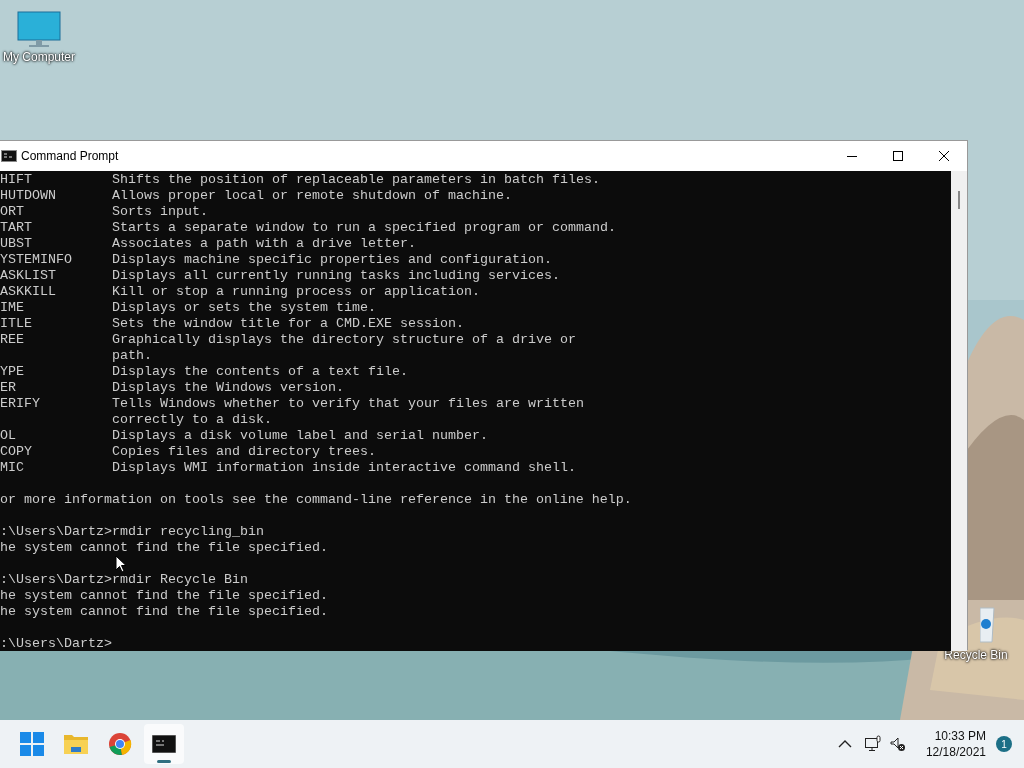 Image resolution: width=1024 pixels, height=768 pixels. What do you see at coordinates (32, 744) in the screenshot?
I see `windows-logo-icon` at bounding box center [32, 744].